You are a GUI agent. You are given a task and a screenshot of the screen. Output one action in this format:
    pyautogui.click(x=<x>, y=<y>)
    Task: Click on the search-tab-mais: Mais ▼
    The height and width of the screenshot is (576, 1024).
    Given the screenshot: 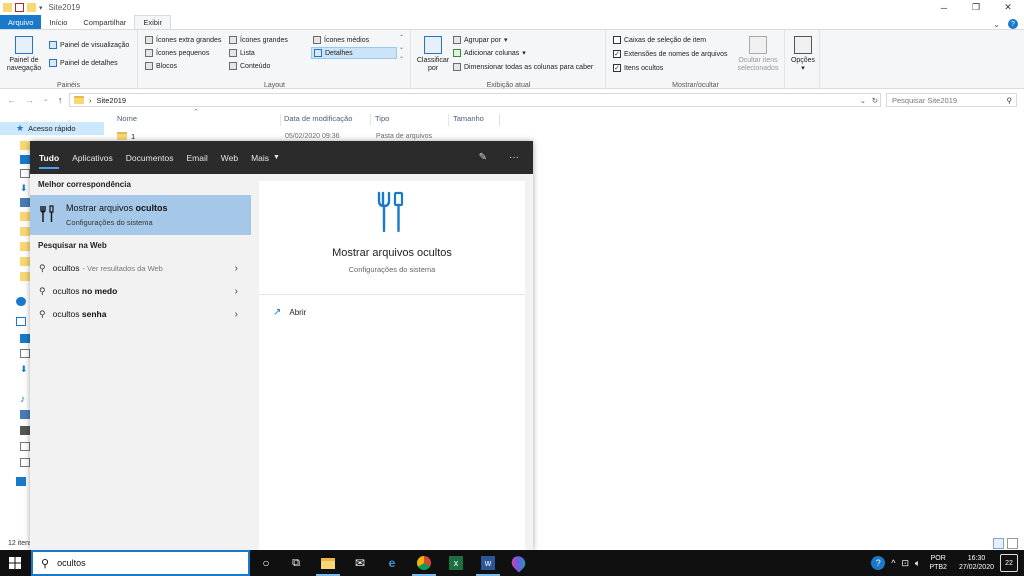 What is the action you would take?
    pyautogui.click(x=265, y=157)
    